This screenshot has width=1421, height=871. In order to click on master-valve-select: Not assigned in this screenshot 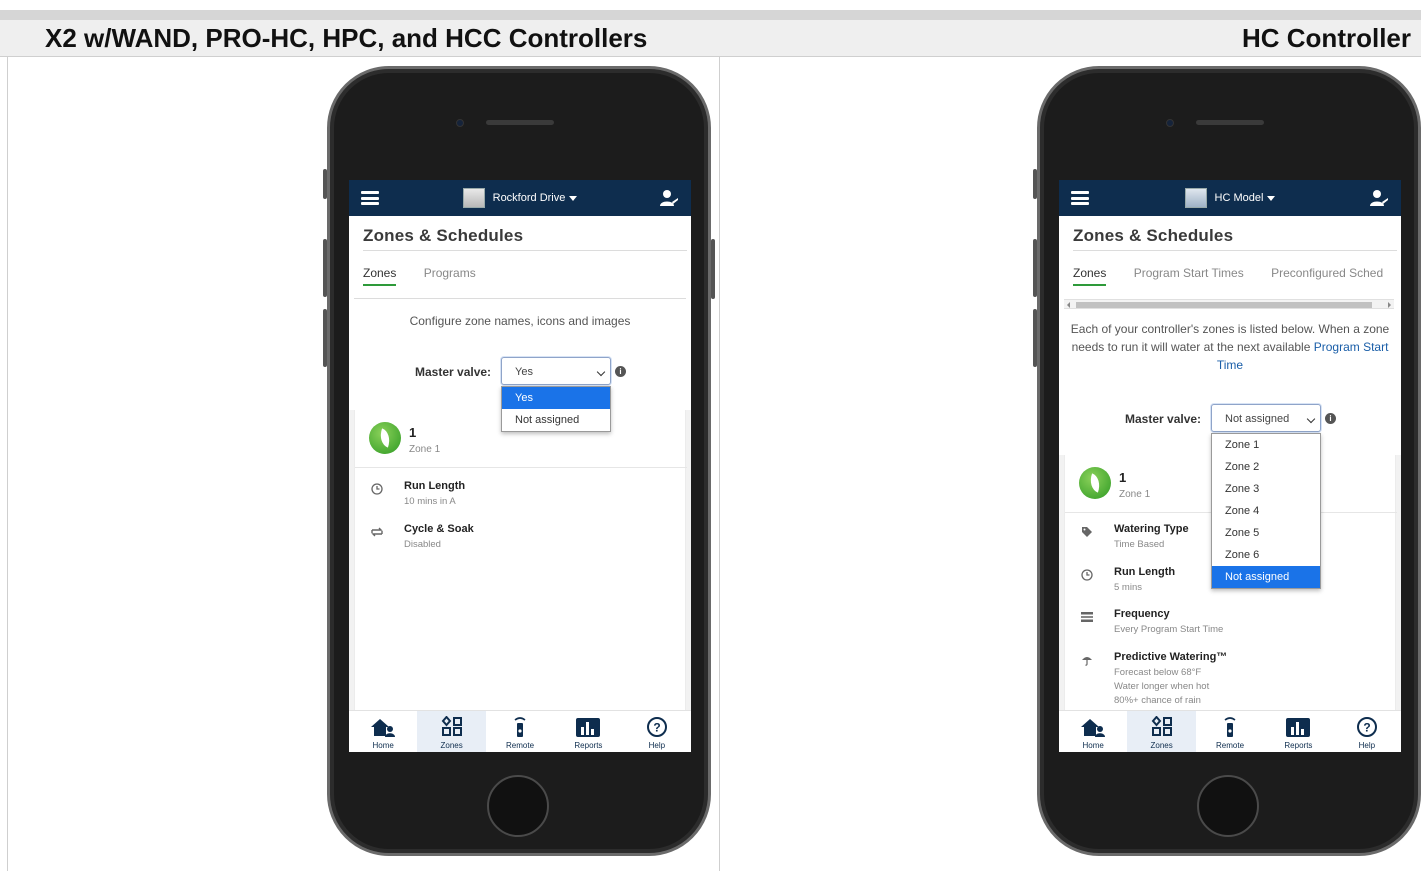, I will do `click(1266, 418)`.